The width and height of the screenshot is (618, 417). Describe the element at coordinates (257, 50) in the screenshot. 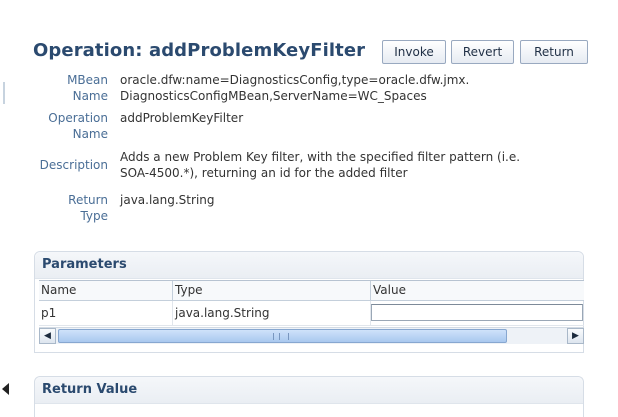

I see `operation-name: addProblemKeyFilter` at that location.